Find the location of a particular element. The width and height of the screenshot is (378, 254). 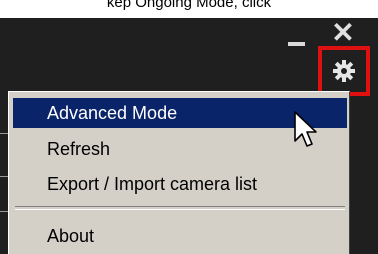

partial-top-text: kep Ongoing Mode, click is located at coordinates (189, 5).